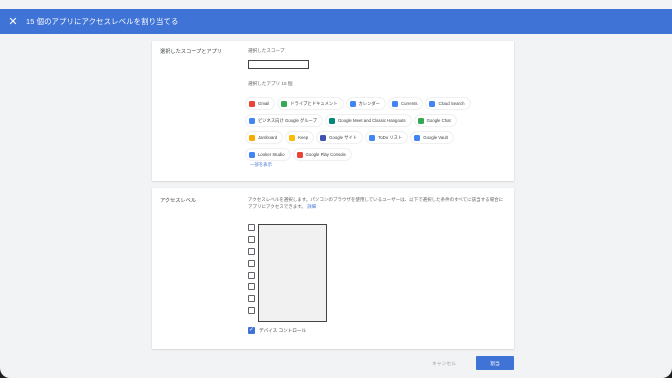  What do you see at coordinates (292, 137) in the screenshot?
I see `keep-icon` at bounding box center [292, 137].